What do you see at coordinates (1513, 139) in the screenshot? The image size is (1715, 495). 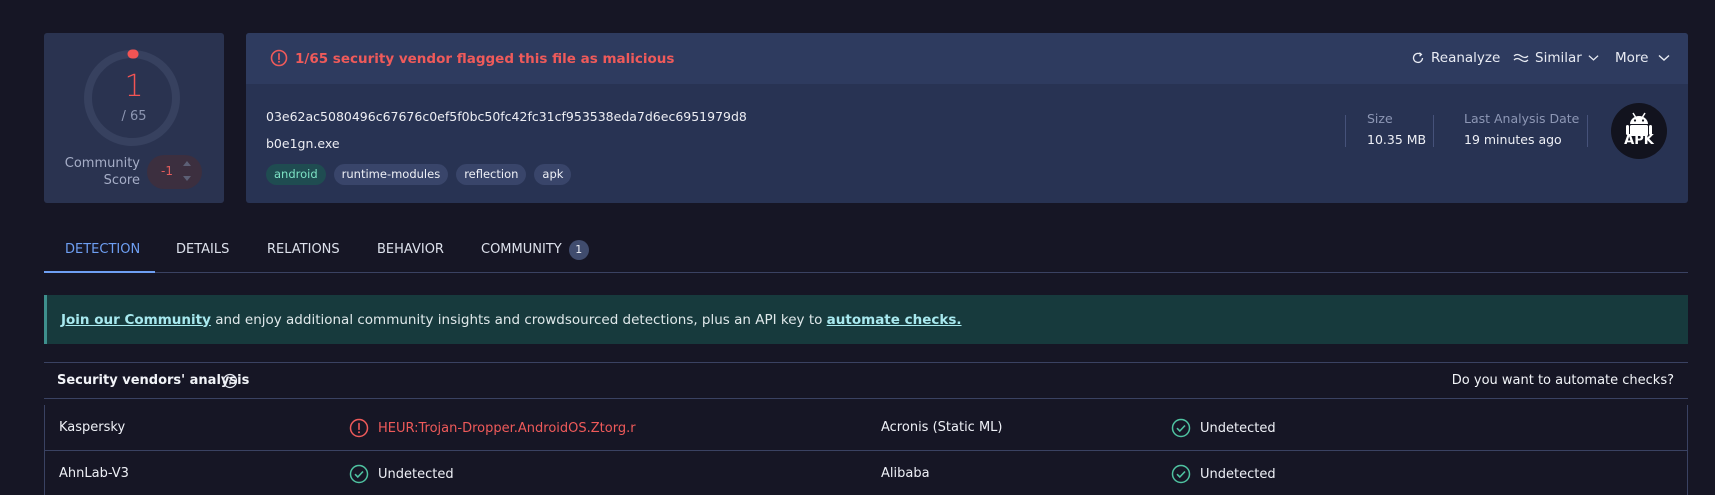 I see `last-analysis-value: 19 minutes ago` at bounding box center [1513, 139].